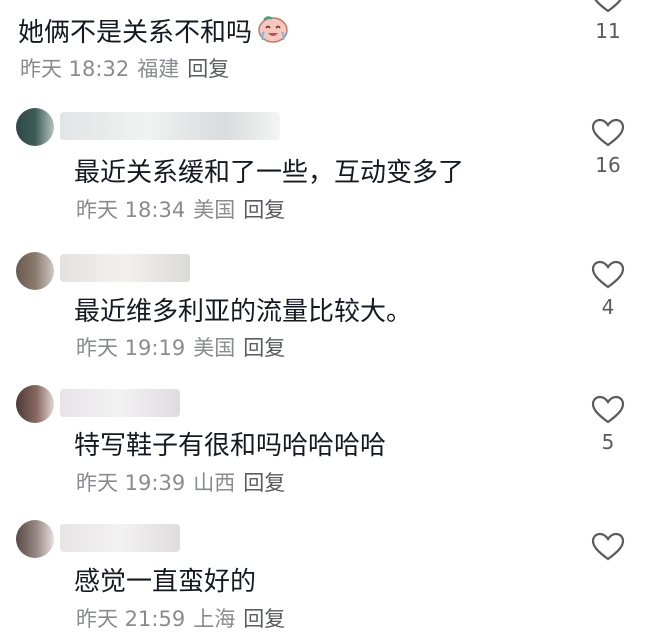 This screenshot has height=644, width=660. What do you see at coordinates (131, 619) in the screenshot?
I see `comment-time: 昨天 21:59` at bounding box center [131, 619].